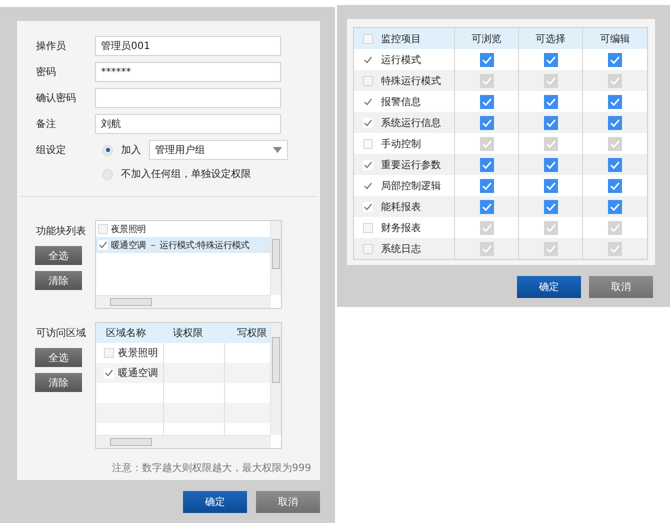  I want to click on table-cell-text: 系统运行信息, so click(411, 123).